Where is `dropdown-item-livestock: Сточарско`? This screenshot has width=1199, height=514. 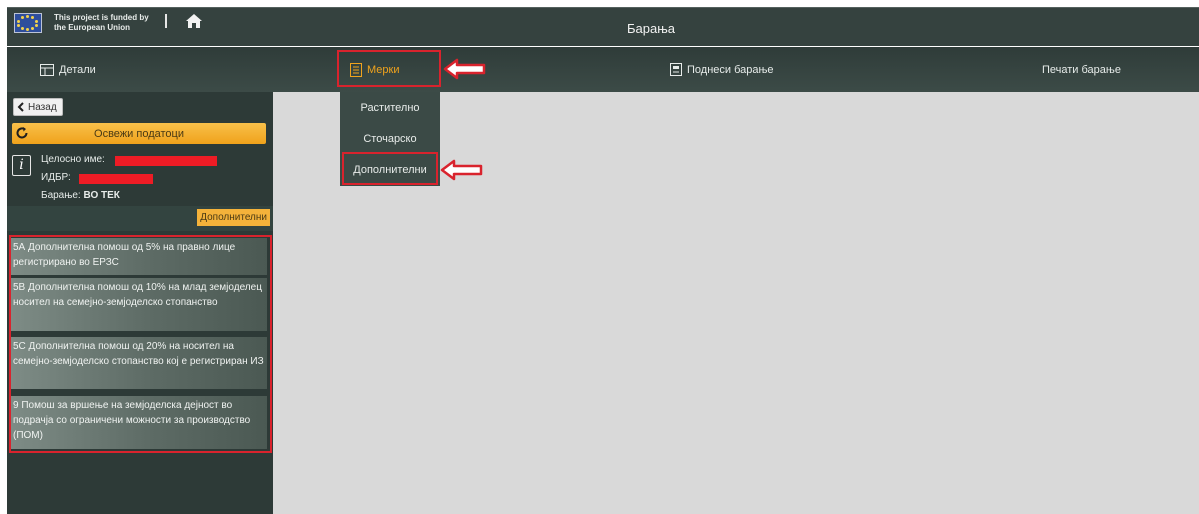 dropdown-item-livestock: Сточарско is located at coordinates (390, 138).